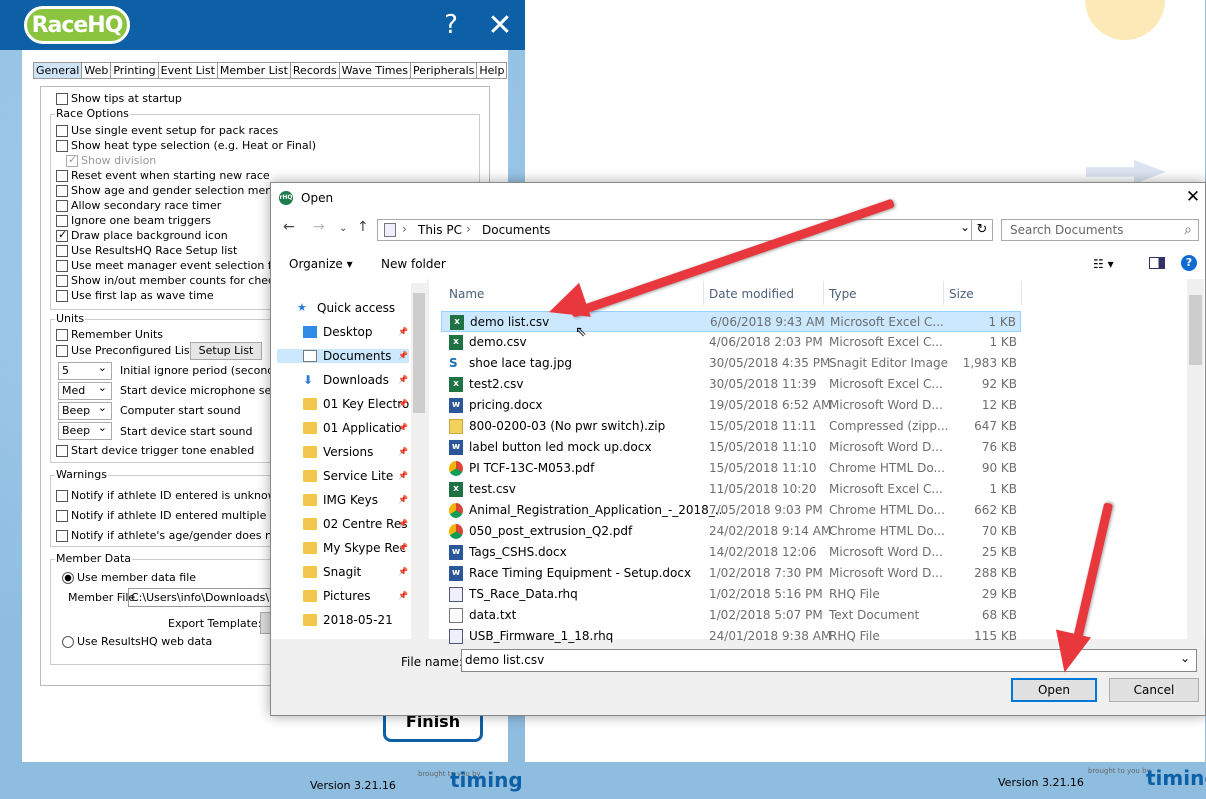 This screenshot has height=799, width=1206. I want to click on remember-units-checkbox: Remember Units, so click(109, 334).